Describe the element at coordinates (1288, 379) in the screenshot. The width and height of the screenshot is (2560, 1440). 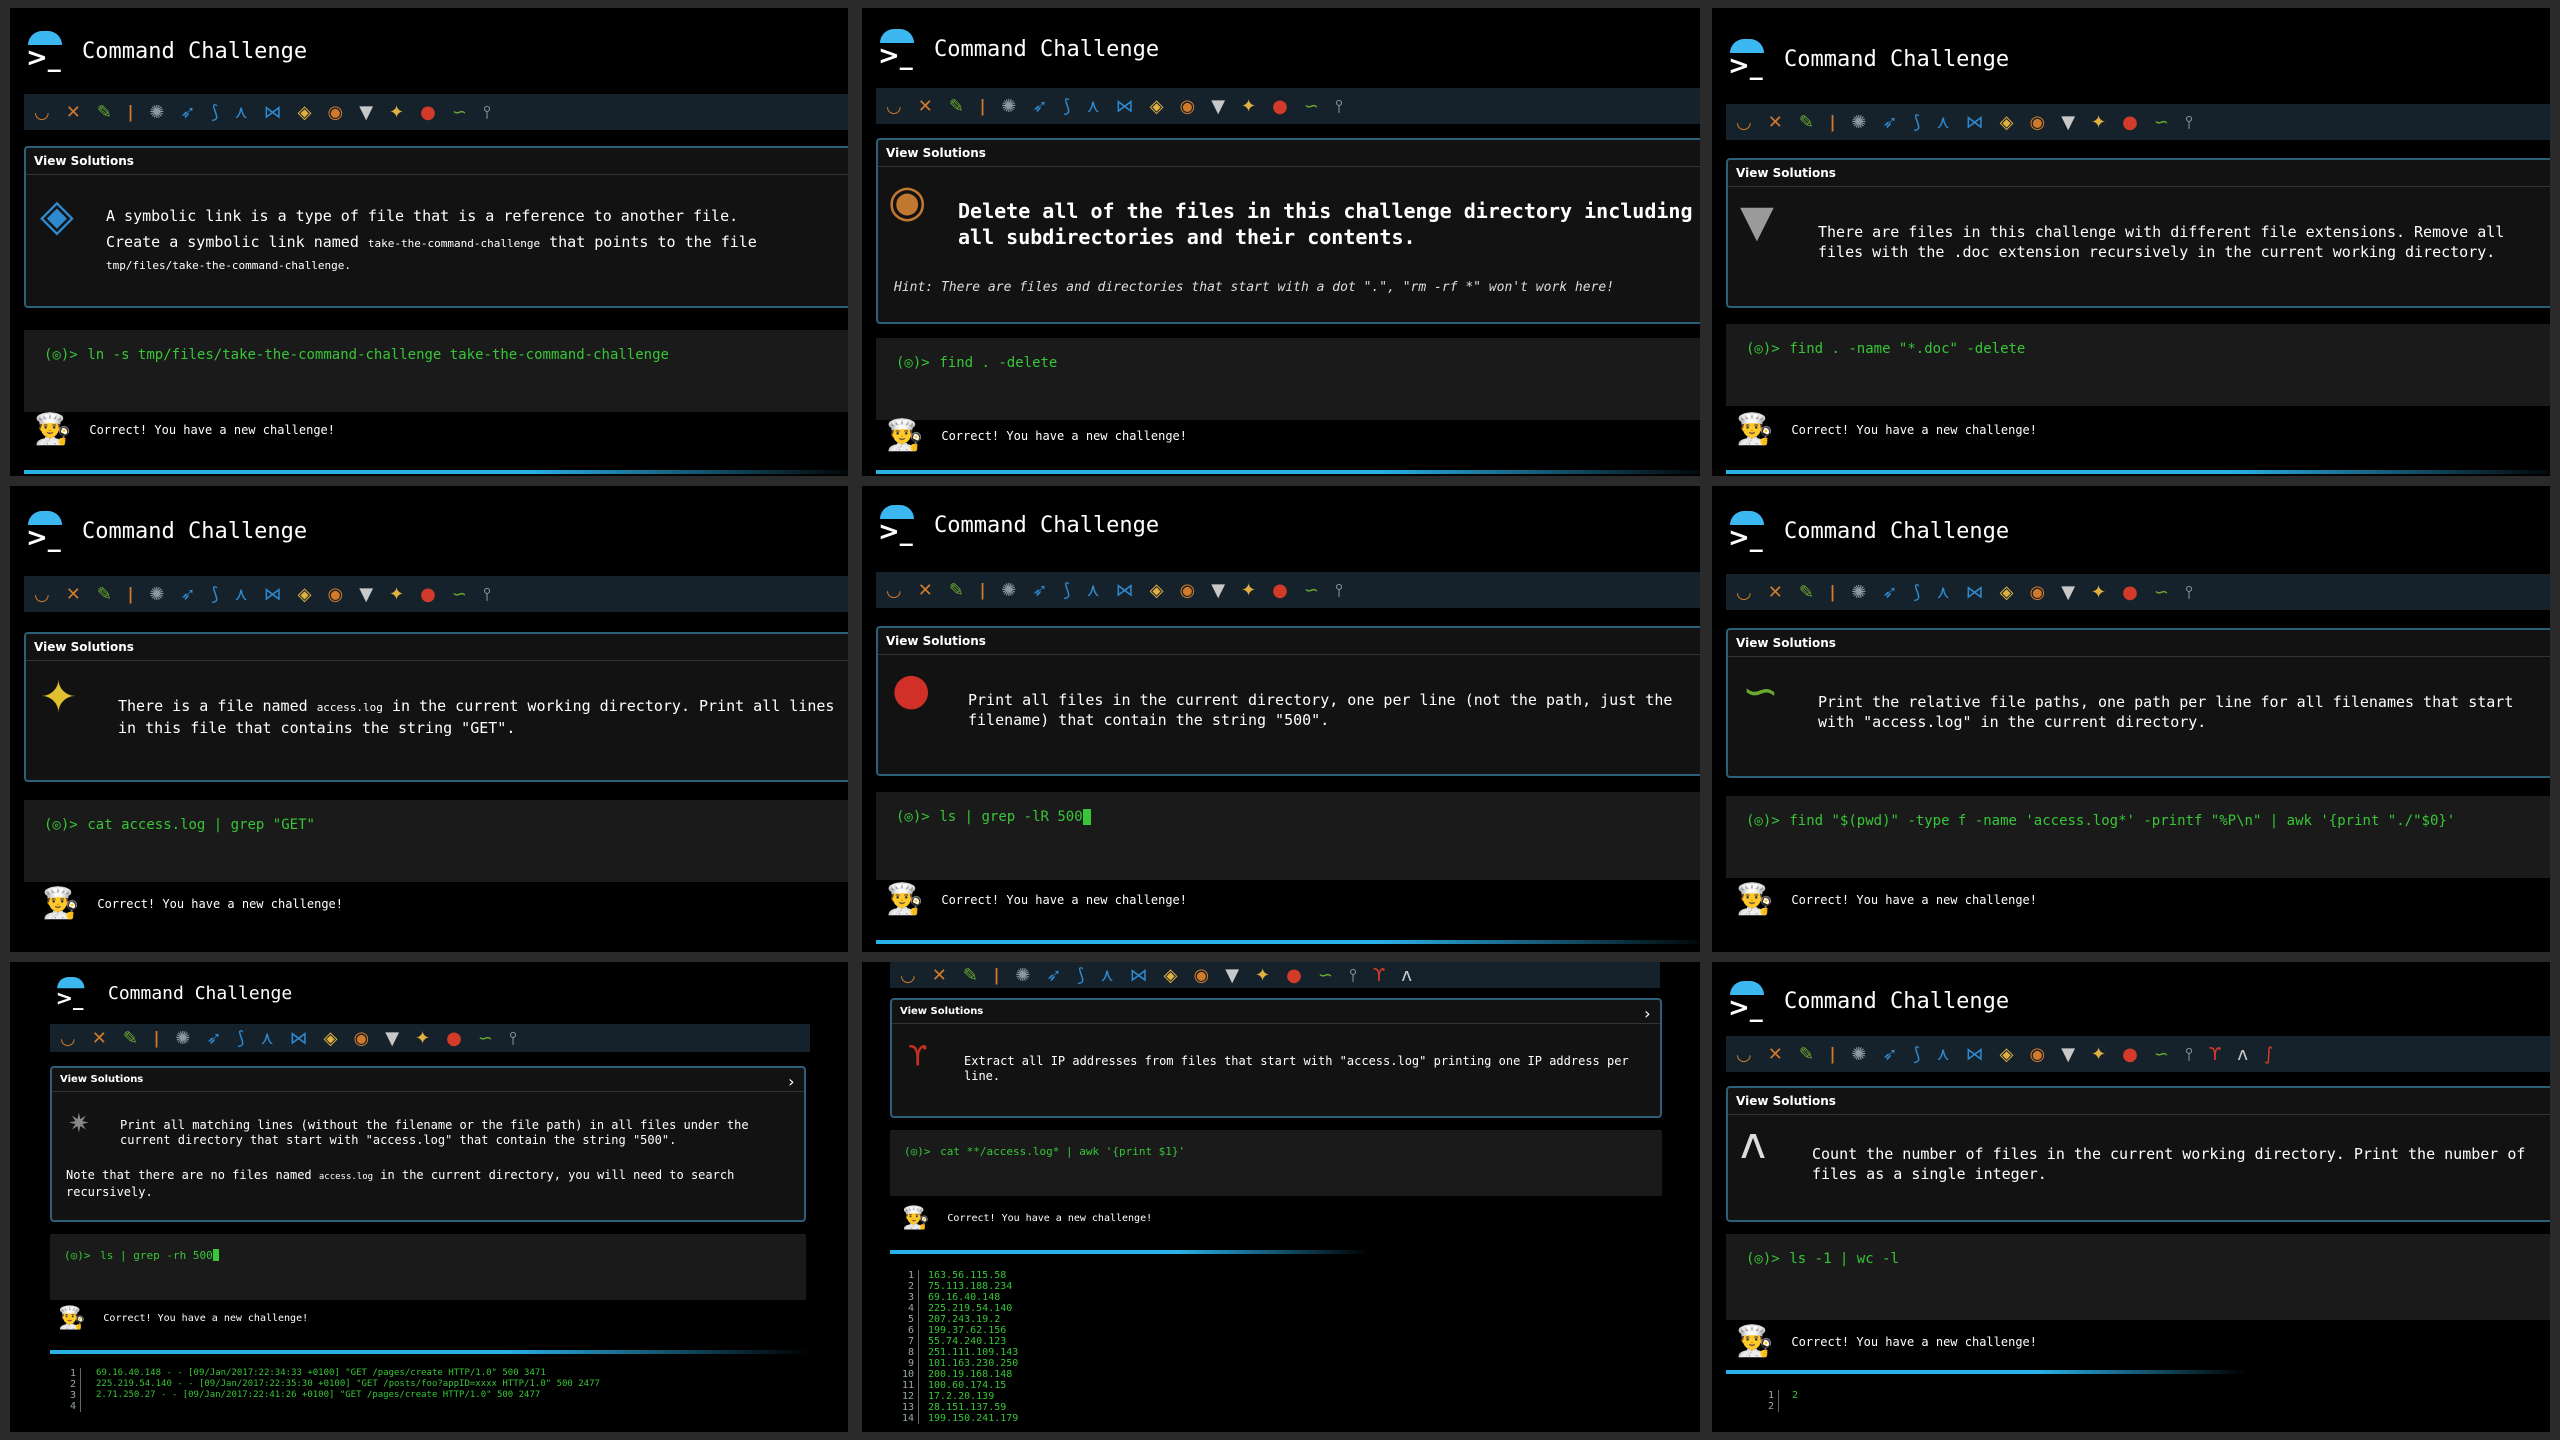
I see `command-input: (◎)> find . -delete` at that location.